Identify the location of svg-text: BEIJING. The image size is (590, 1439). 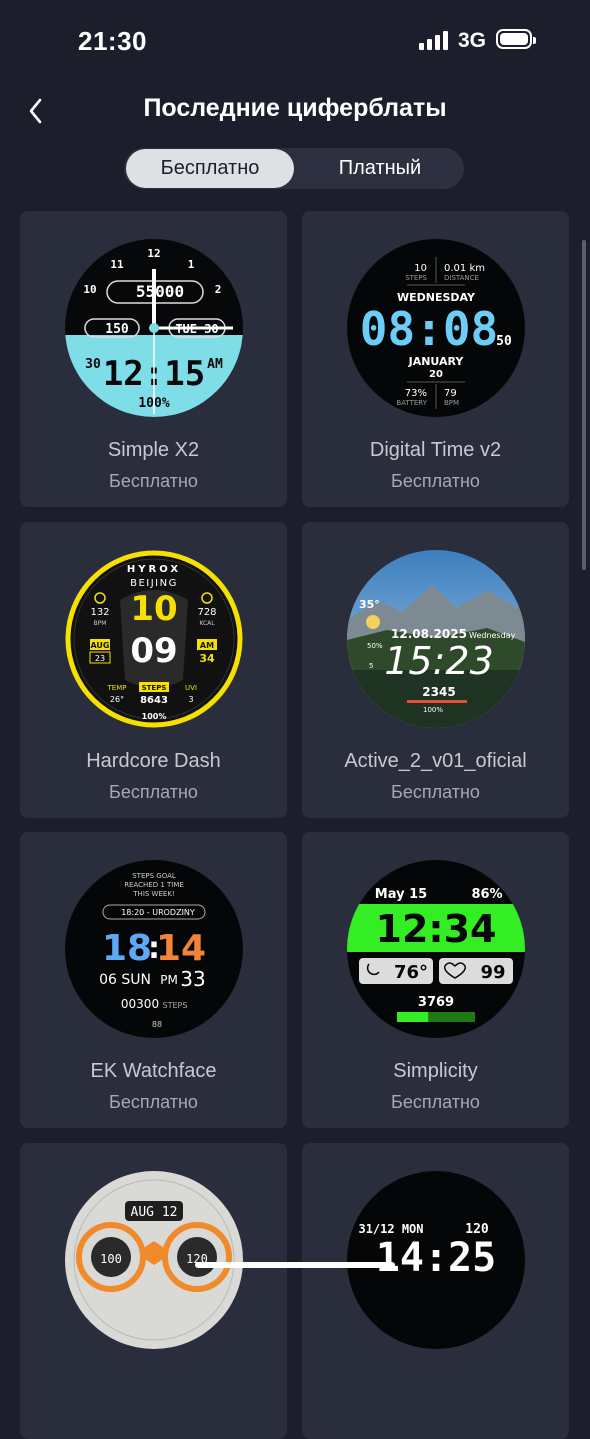
(154, 583).